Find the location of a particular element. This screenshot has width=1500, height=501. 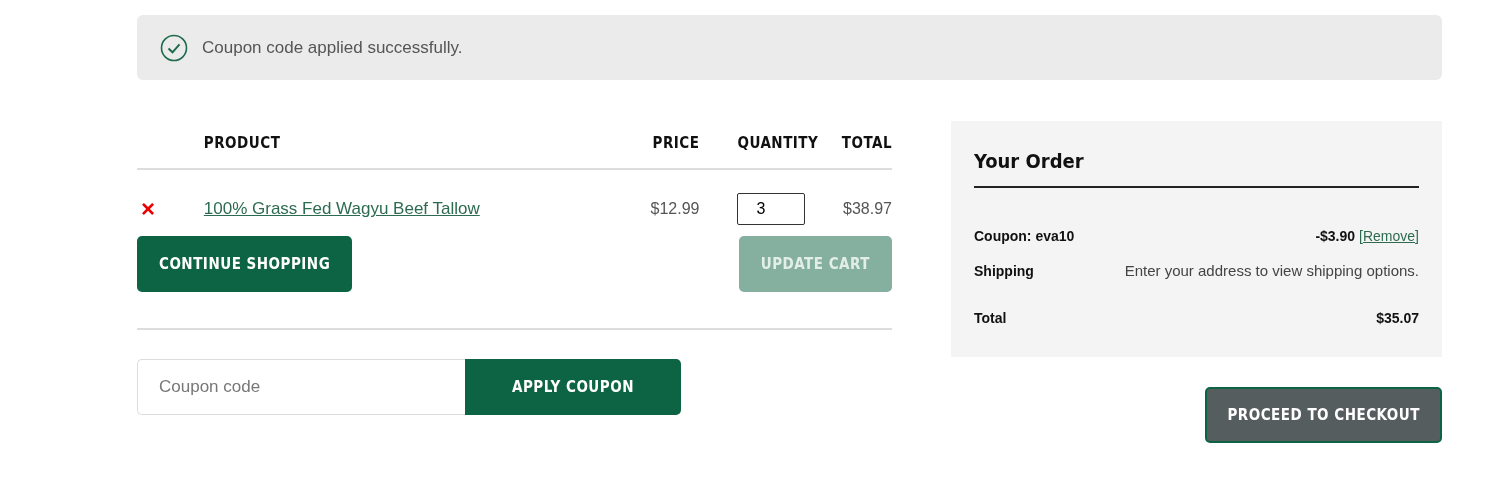

remove-coupon-link: [Remove] is located at coordinates (1389, 235).